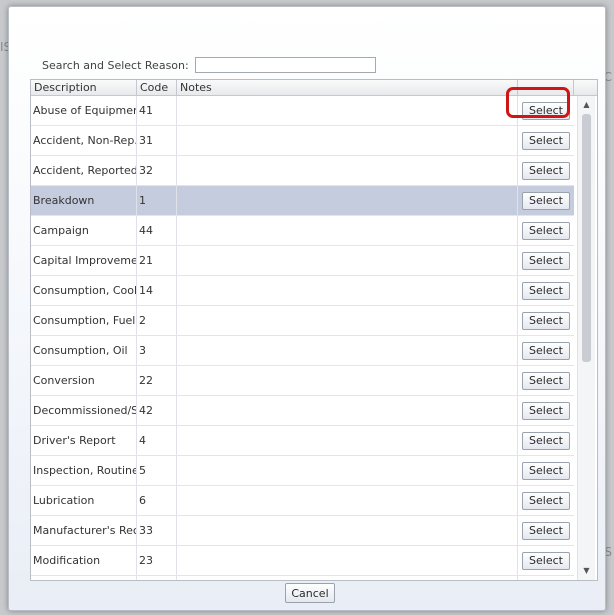 This screenshot has width=614, height=615. I want to click on table-row: Decommissioned/S...42 Select, so click(302, 411).